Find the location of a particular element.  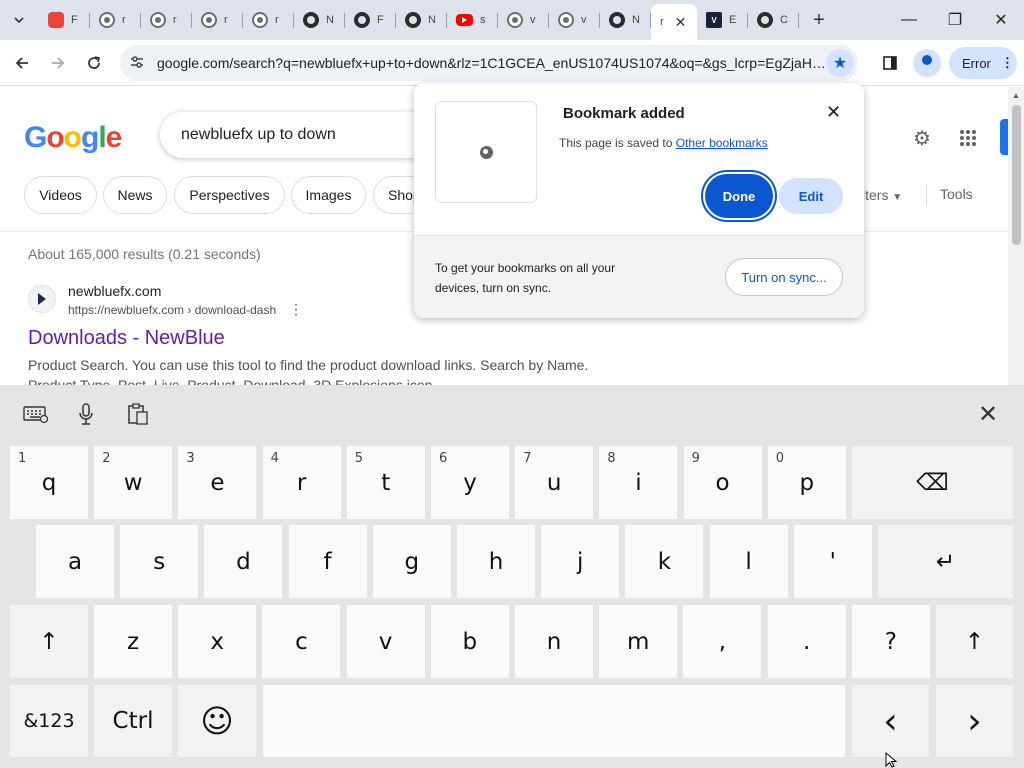

key-f: f is located at coordinates (327, 561).